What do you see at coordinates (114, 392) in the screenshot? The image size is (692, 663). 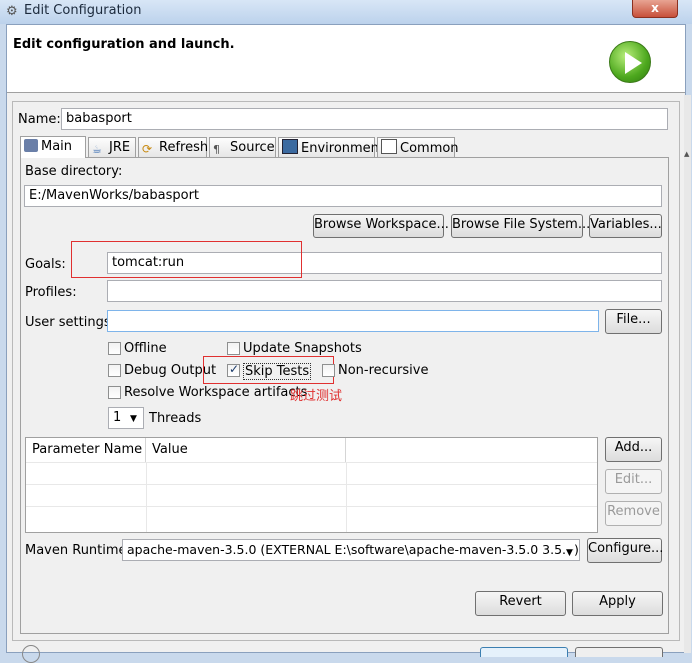 I see `resolve-workspace-checkbox` at bounding box center [114, 392].